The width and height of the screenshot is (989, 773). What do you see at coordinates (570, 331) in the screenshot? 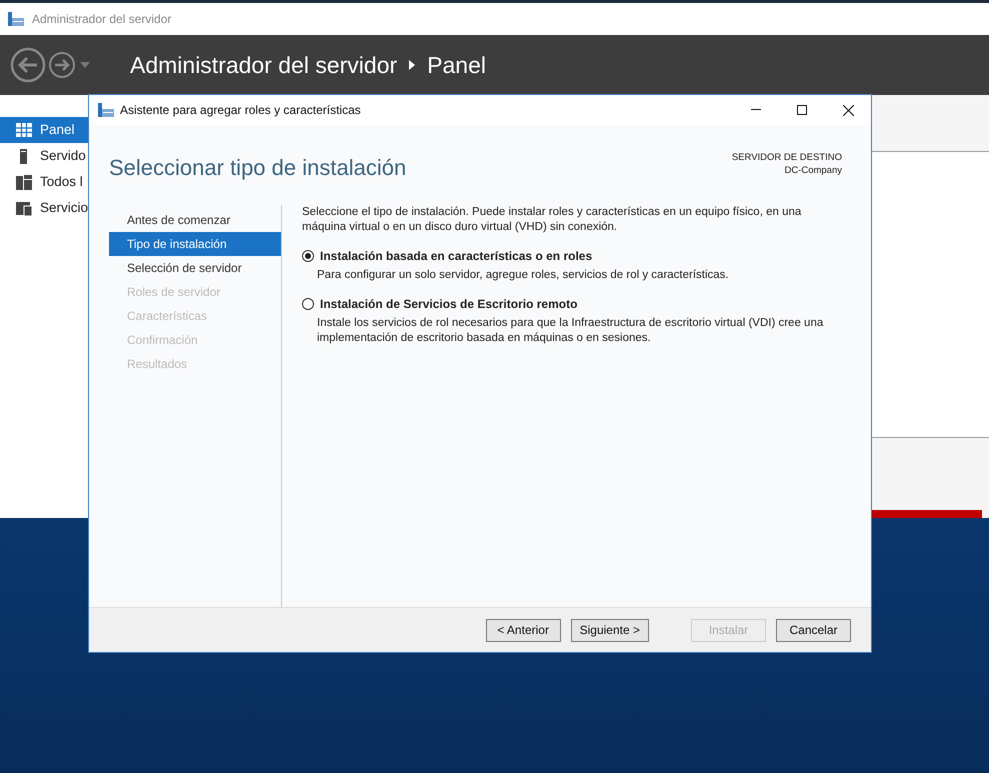
I see `option-description: Instale los servicios de rol necesarios para que la Infraestructura de escritorio virtual (VDI) cree una implementación de escritorio basada en máquinas o en sesiones.` at bounding box center [570, 331].